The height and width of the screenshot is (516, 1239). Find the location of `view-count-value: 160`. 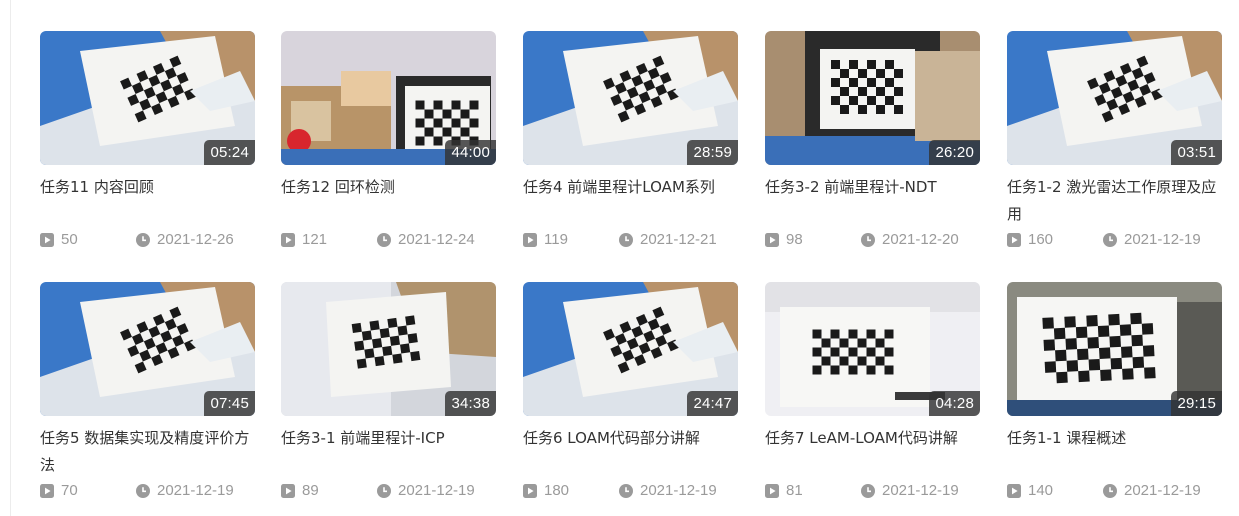

view-count-value: 160 is located at coordinates (1041, 239).